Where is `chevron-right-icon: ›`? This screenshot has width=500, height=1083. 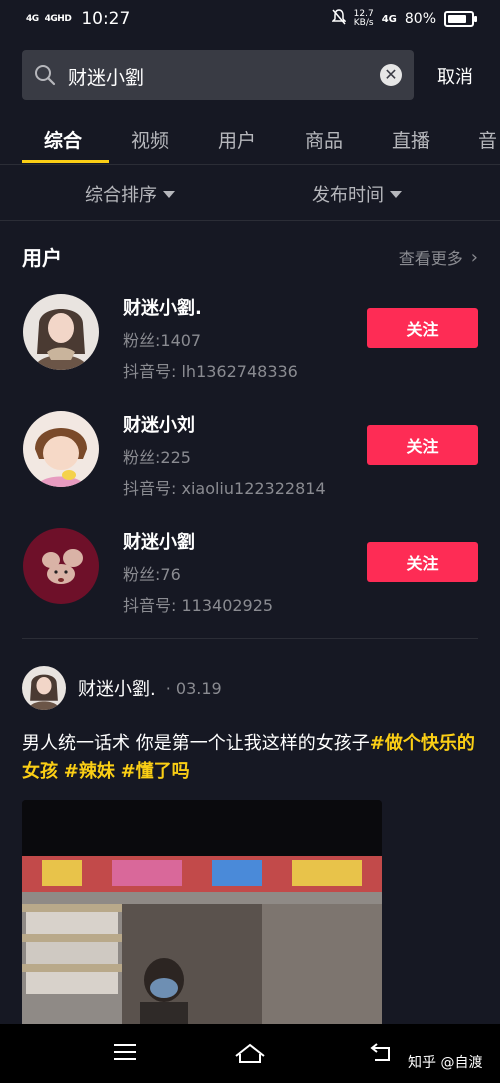 chevron-right-icon: › is located at coordinates (474, 257).